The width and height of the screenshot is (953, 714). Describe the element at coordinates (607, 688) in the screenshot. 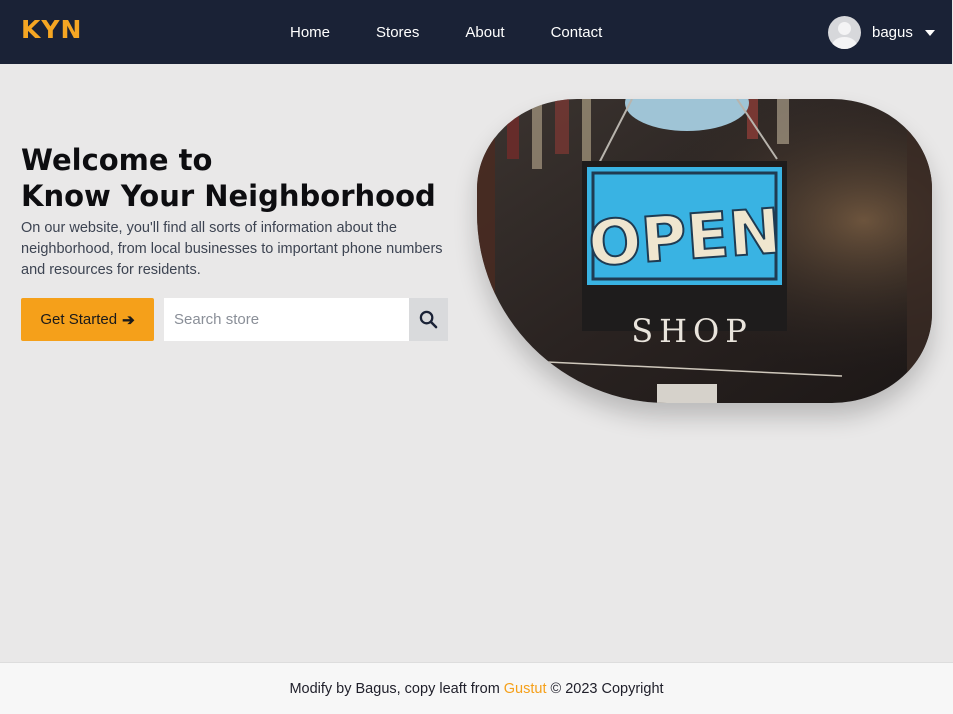

I see `footer-copyright: © 2023 Copyright` at that location.